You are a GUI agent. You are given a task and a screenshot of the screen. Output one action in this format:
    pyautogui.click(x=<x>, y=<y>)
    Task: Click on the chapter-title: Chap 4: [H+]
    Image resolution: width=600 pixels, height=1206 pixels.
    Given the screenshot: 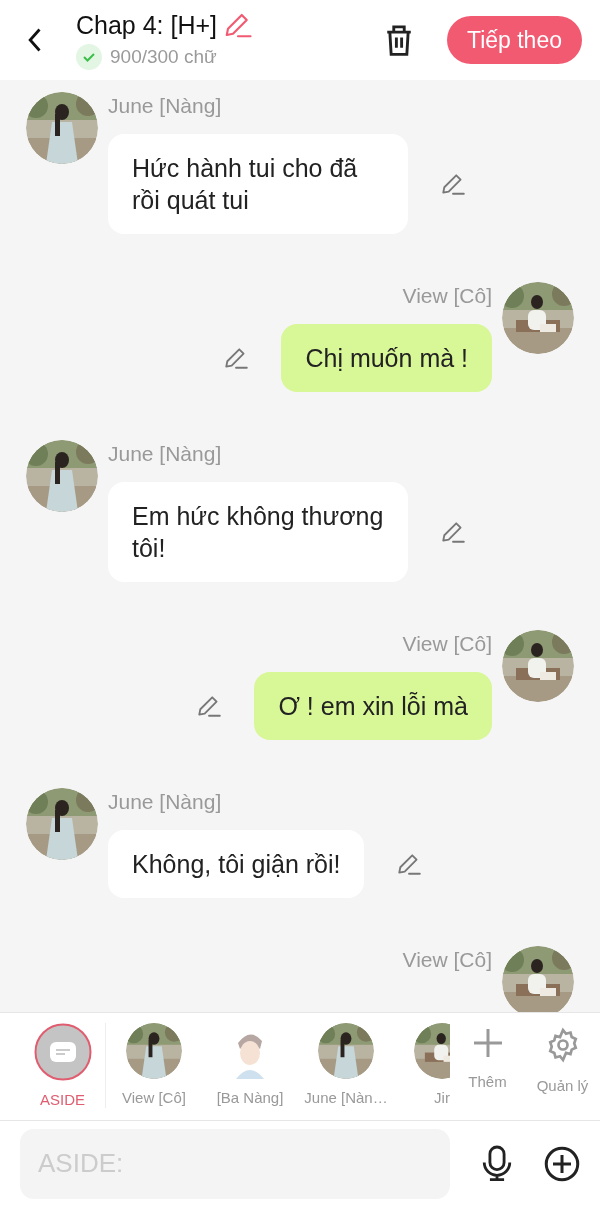 What is the action you would take?
    pyautogui.click(x=147, y=25)
    